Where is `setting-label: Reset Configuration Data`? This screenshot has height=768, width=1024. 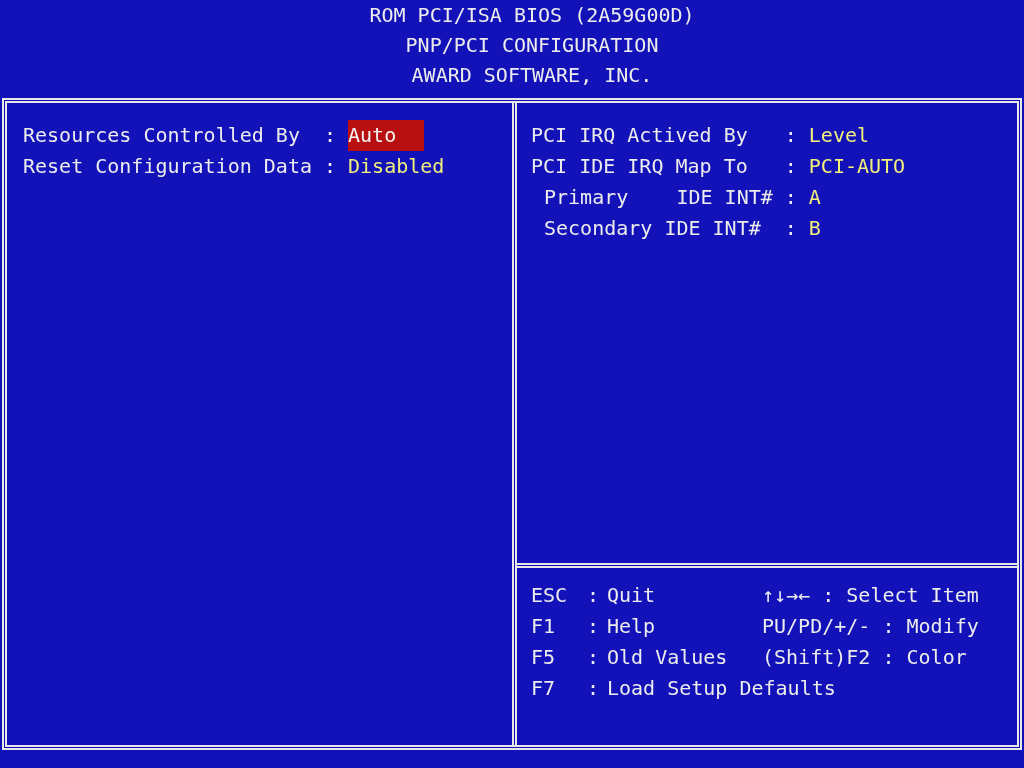 setting-label: Reset Configuration Data is located at coordinates (167, 166).